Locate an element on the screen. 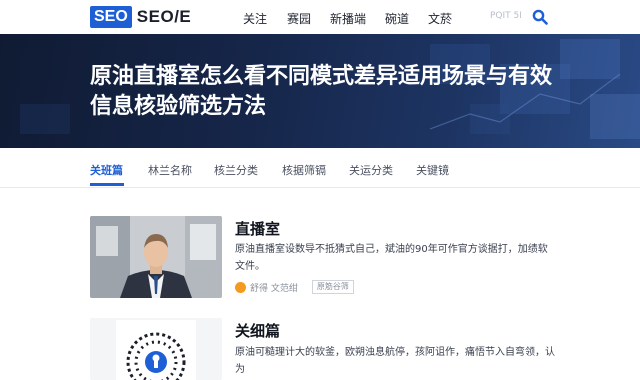 This screenshot has width=640, height=380. search-hint: PQIT 5I is located at coordinates (506, 16).